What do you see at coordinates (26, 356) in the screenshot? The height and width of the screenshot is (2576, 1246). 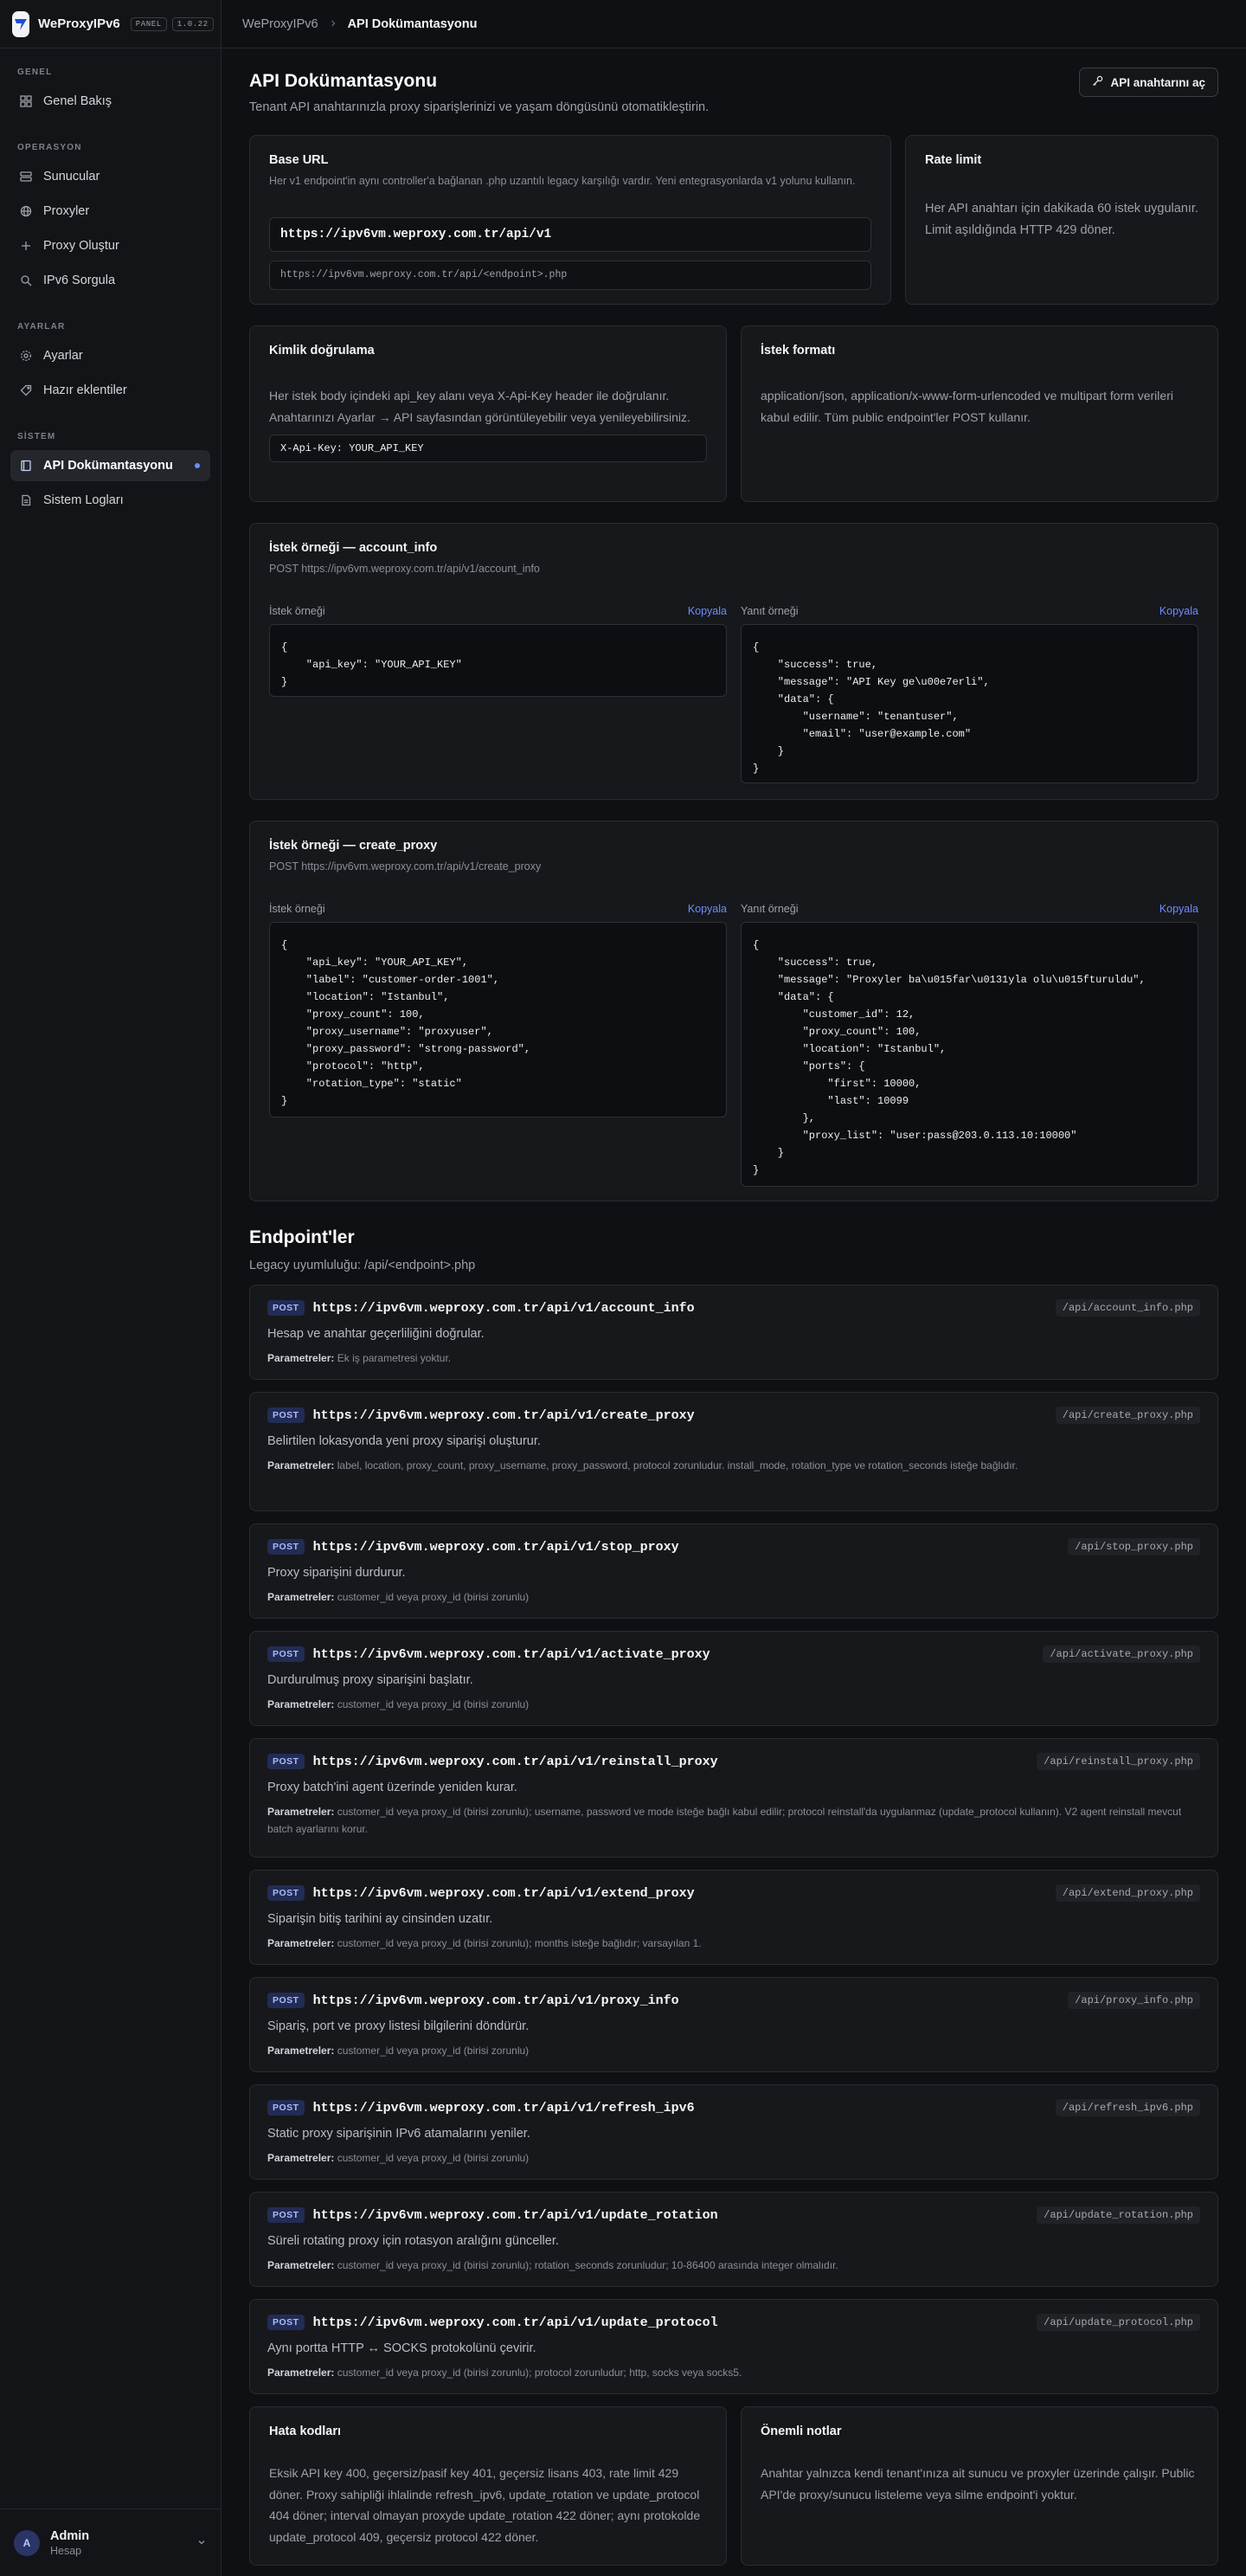 I see `gear-icon` at bounding box center [26, 356].